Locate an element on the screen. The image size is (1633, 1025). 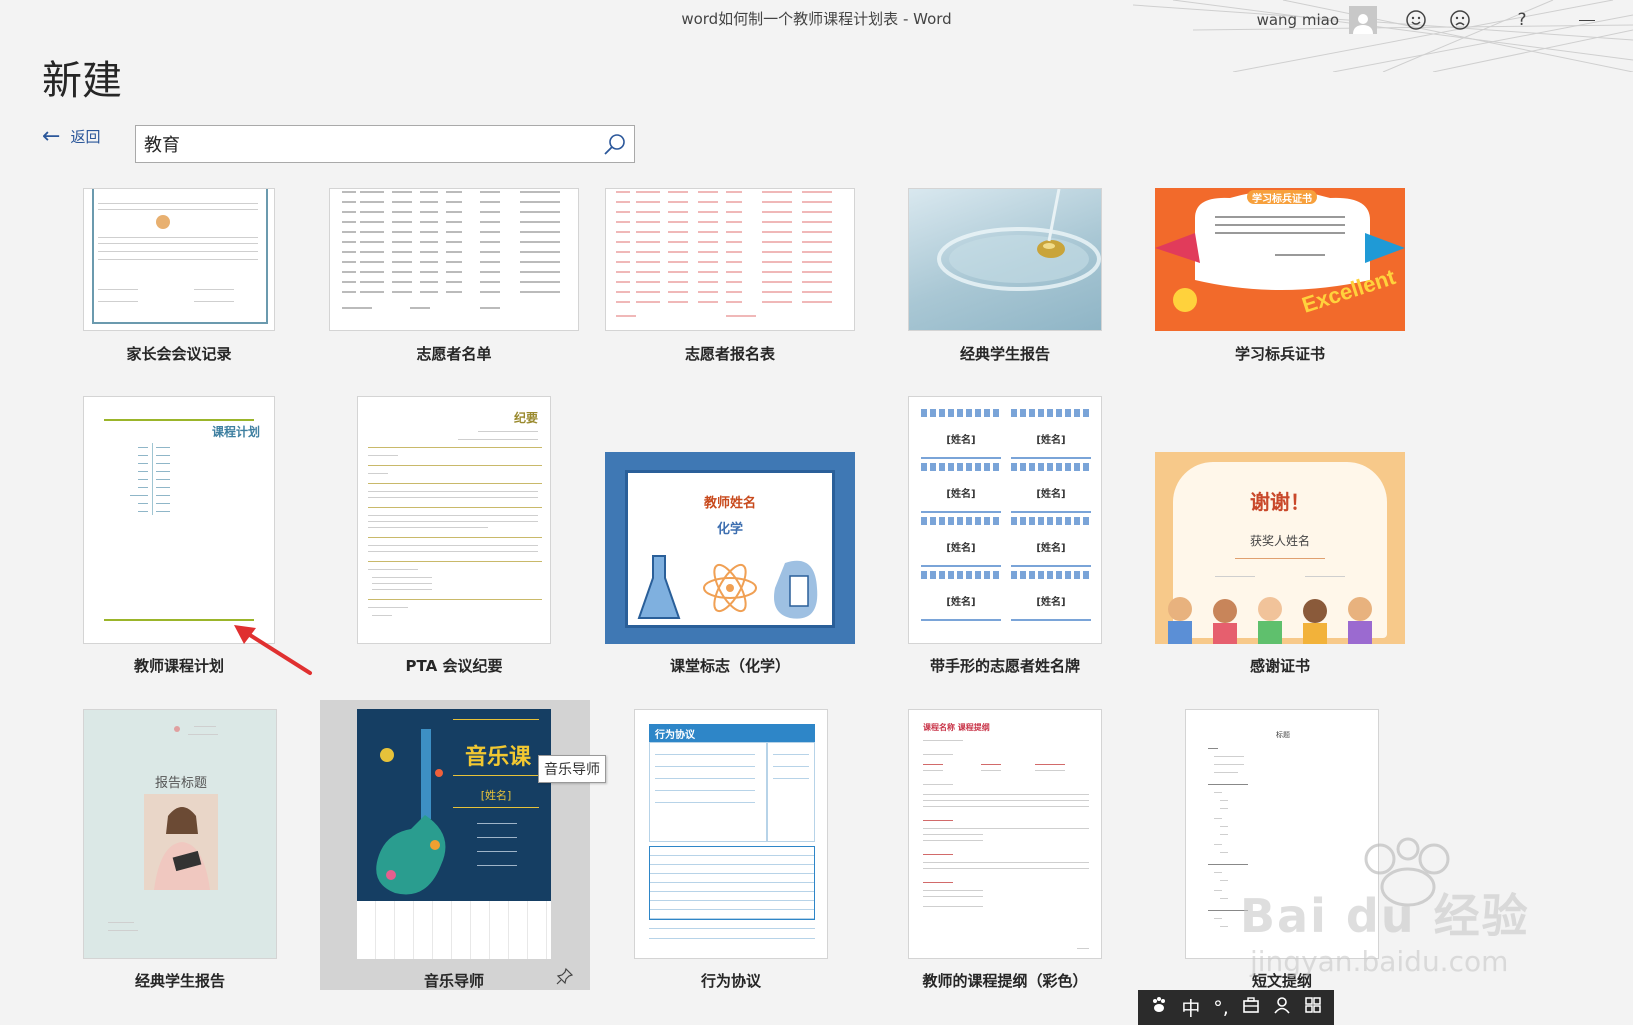
template-label: 学习标兵证书 is located at coordinates (1279, 354).